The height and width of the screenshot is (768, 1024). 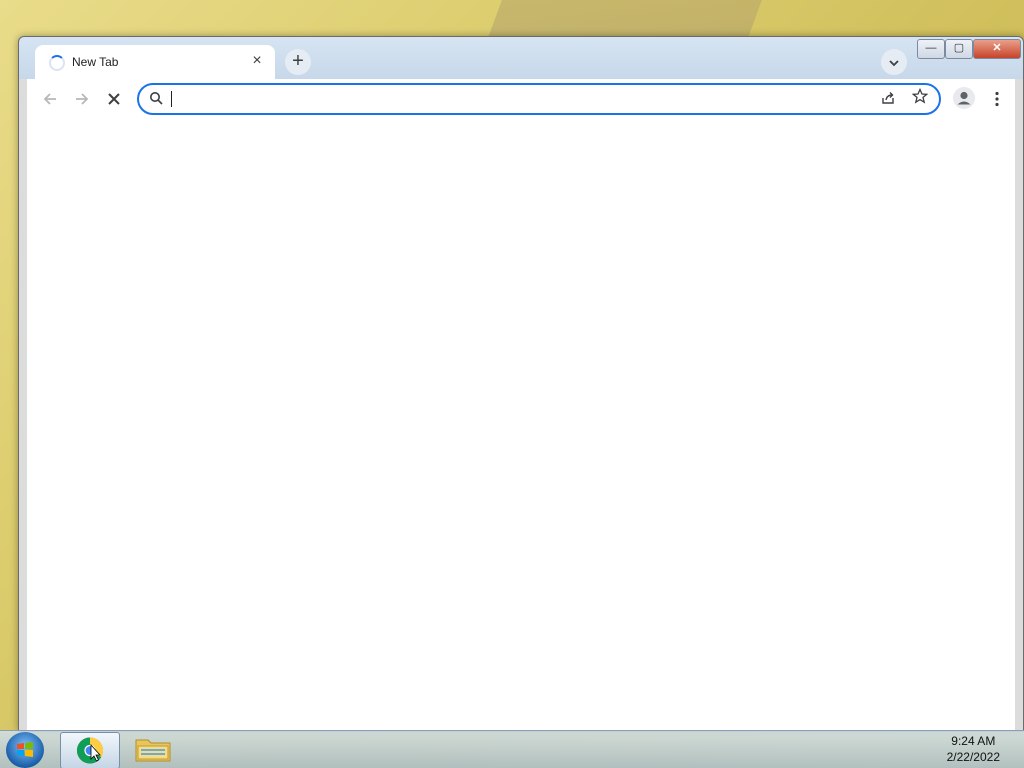 I want to click on address-input, so click(x=518, y=100).